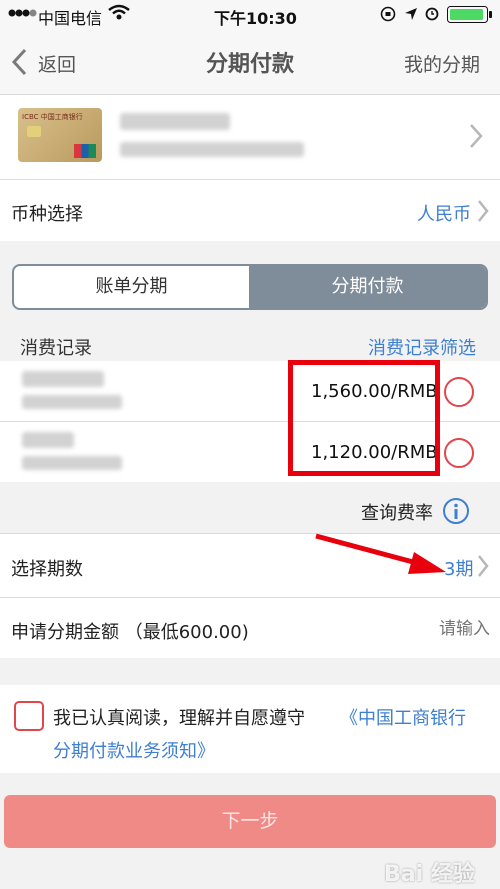 The width and height of the screenshot is (500, 889). Describe the element at coordinates (29, 716) in the screenshot. I see `agreement-checkbox` at that location.